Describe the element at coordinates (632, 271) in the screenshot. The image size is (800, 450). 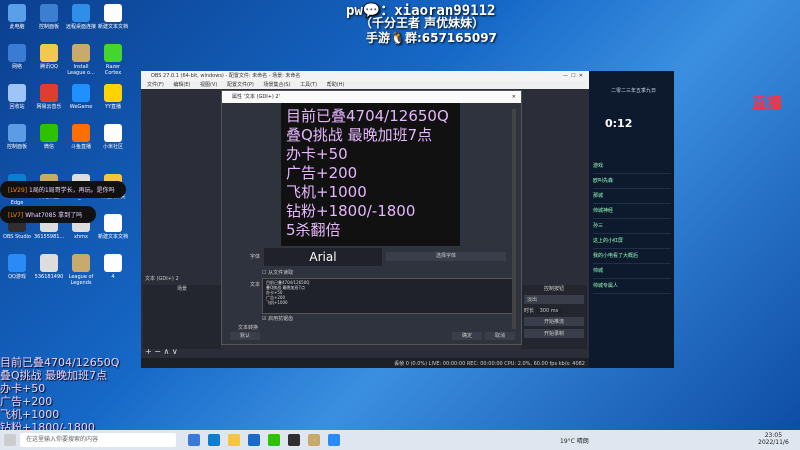
I see `panel-list-item: 帅城` at that location.